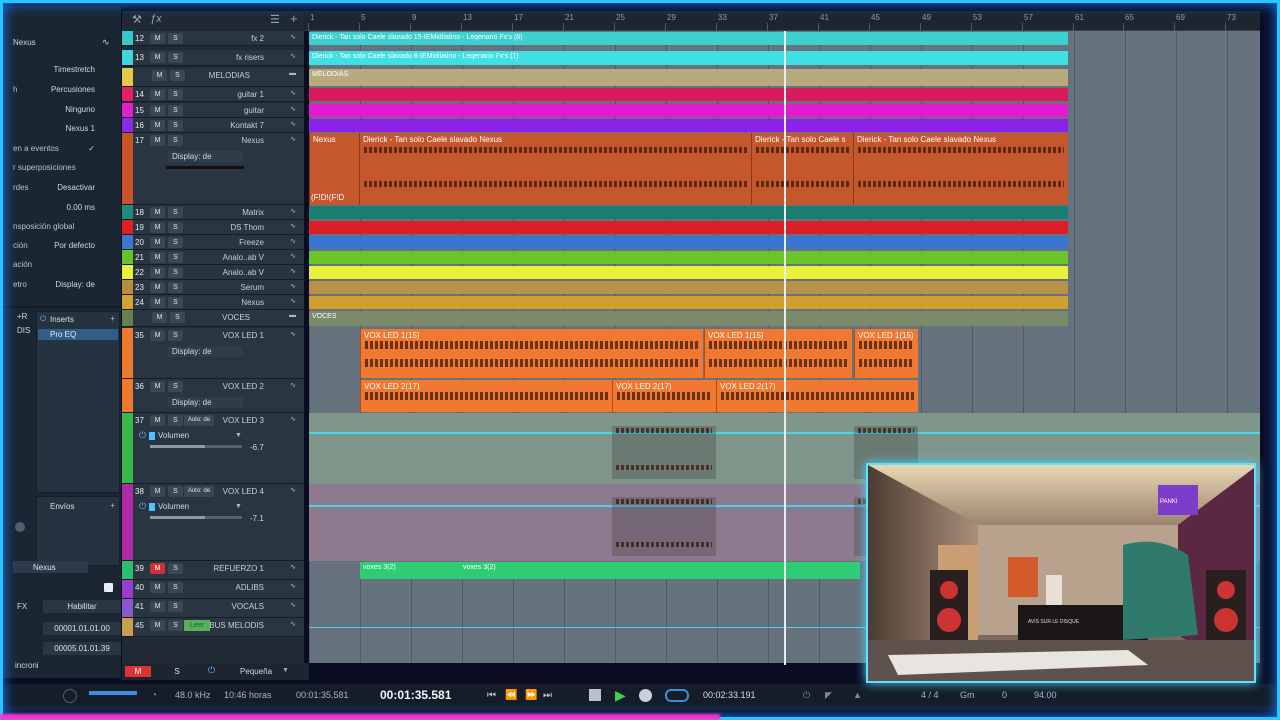 This screenshot has width=1280, height=720. What do you see at coordinates (196, 446) in the screenshot?
I see `automation-slider` at bounding box center [196, 446].